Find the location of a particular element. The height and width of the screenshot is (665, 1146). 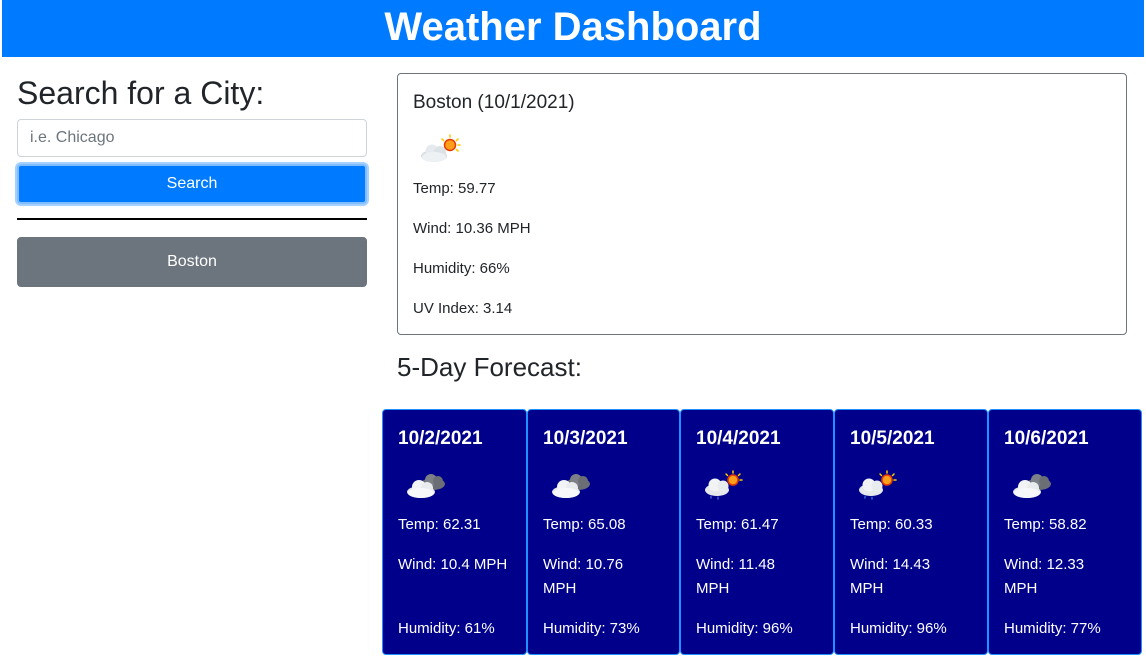

forecast-temp: Temp: 60.33 is located at coordinates (891, 524).